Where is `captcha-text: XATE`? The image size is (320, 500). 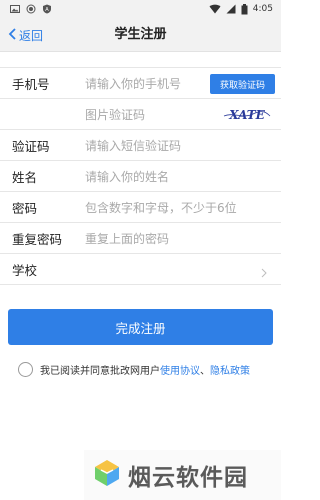 captcha-text: XATE is located at coordinates (246, 115).